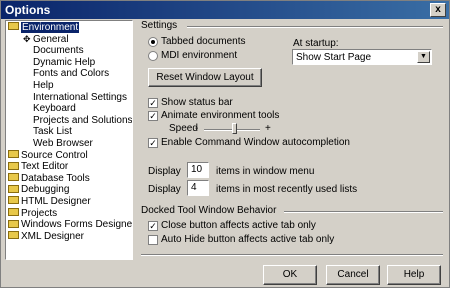 The image size is (450, 288). Describe the element at coordinates (71, 74) in the screenshot. I see `tree-item-label: Fonts and Colors` at that location.